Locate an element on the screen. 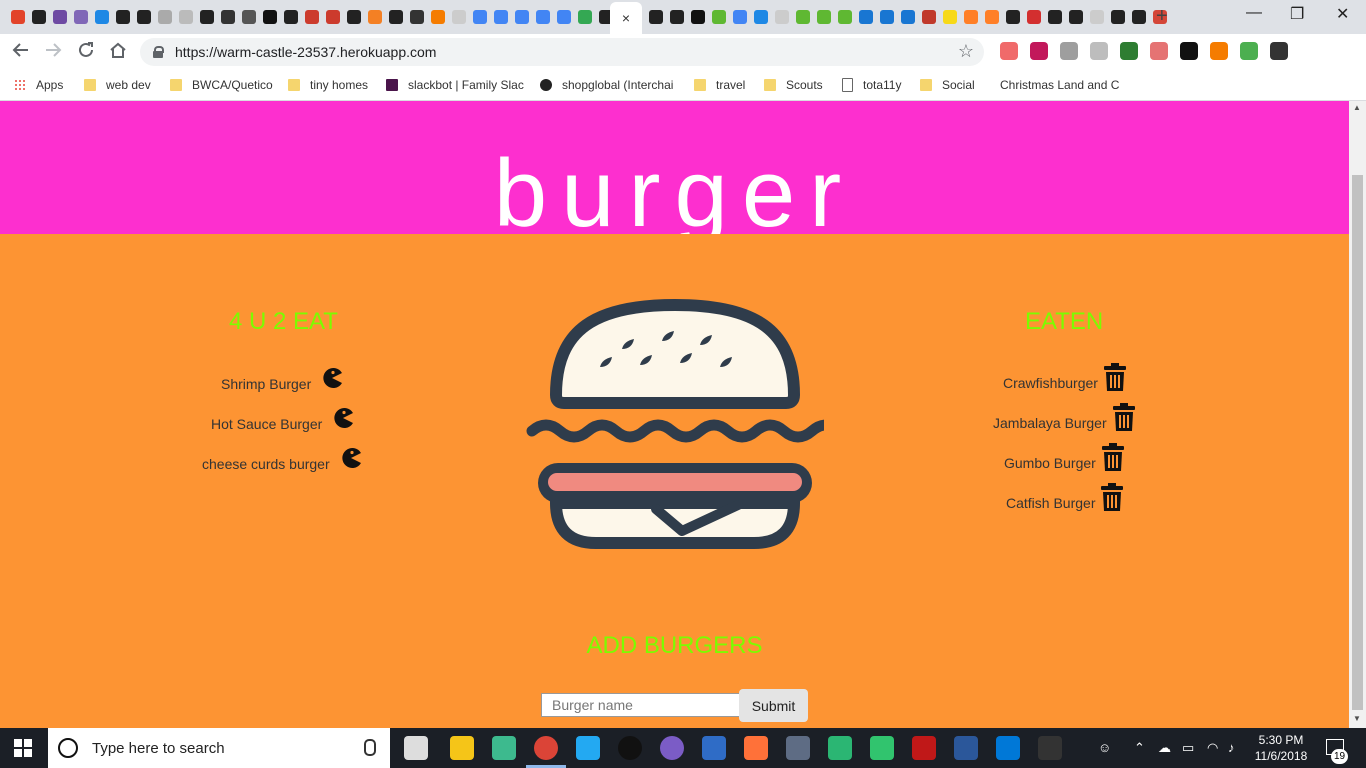 The image size is (1366, 768). close-window-button: ✕ is located at coordinates (1342, 14).